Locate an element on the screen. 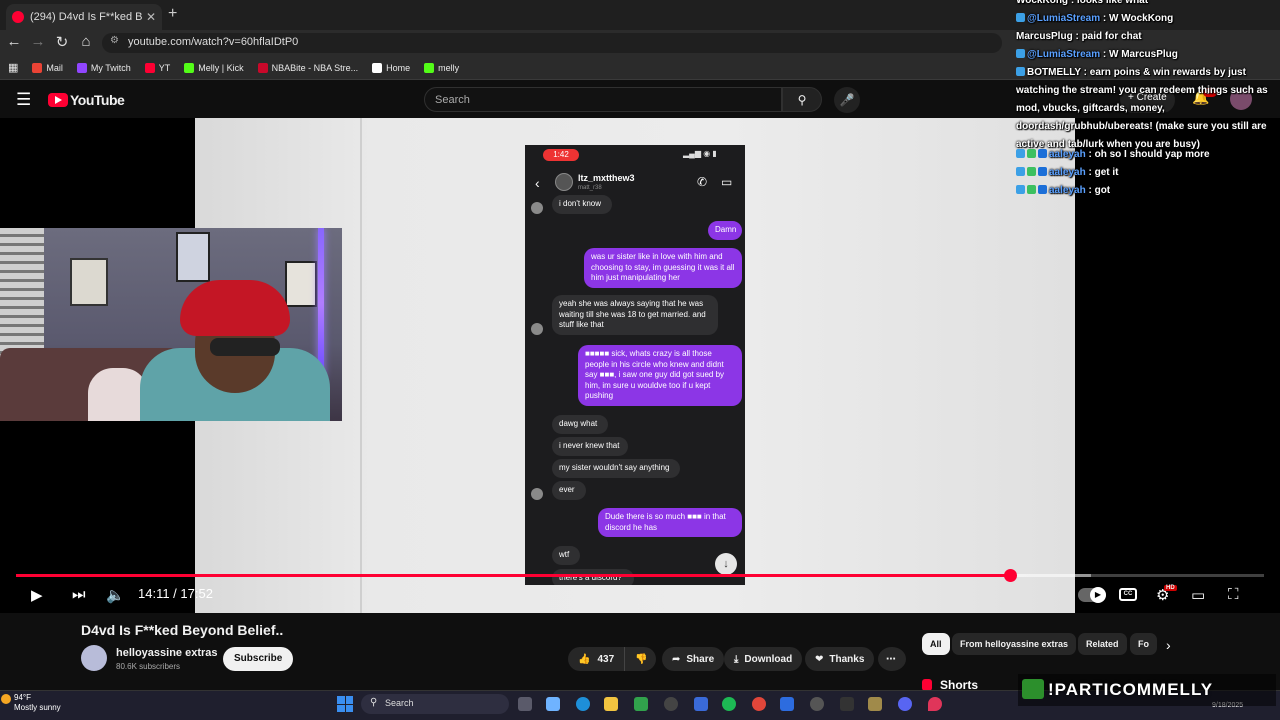 The width and height of the screenshot is (1280, 720). taskbar-search: Search is located at coordinates (435, 704).